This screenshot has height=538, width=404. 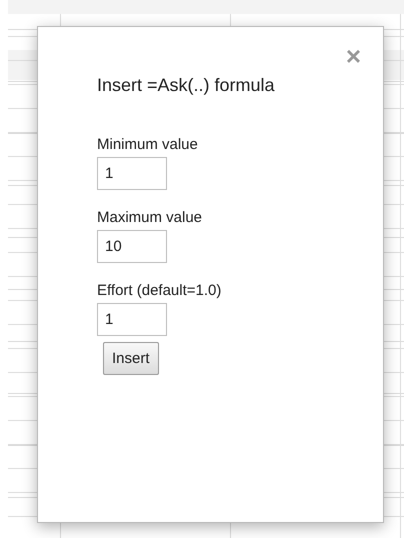 What do you see at coordinates (148, 144) in the screenshot?
I see `field-label: Minimum value` at bounding box center [148, 144].